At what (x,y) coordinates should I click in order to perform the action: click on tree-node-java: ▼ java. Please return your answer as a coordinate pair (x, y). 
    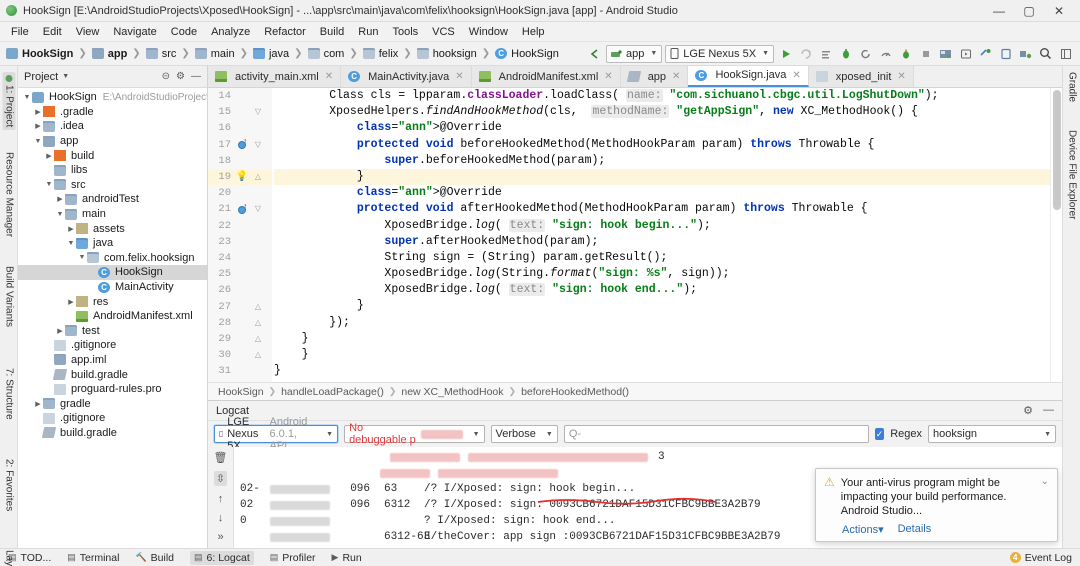
    Looking at the image, I should click on (112, 243).